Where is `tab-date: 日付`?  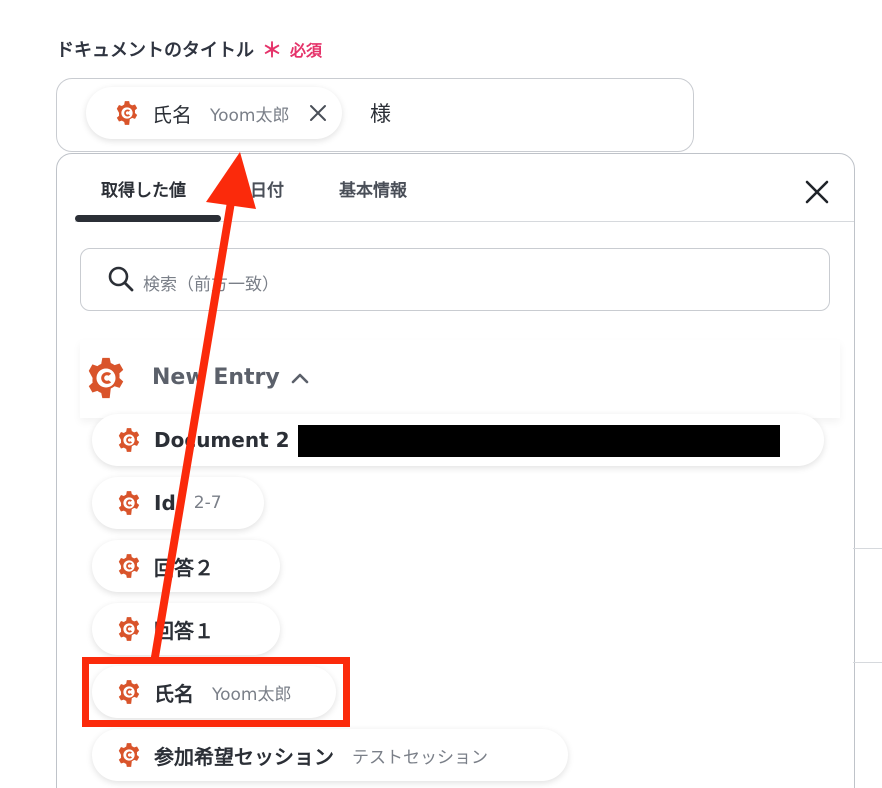
tab-date: 日付 is located at coordinates (267, 188).